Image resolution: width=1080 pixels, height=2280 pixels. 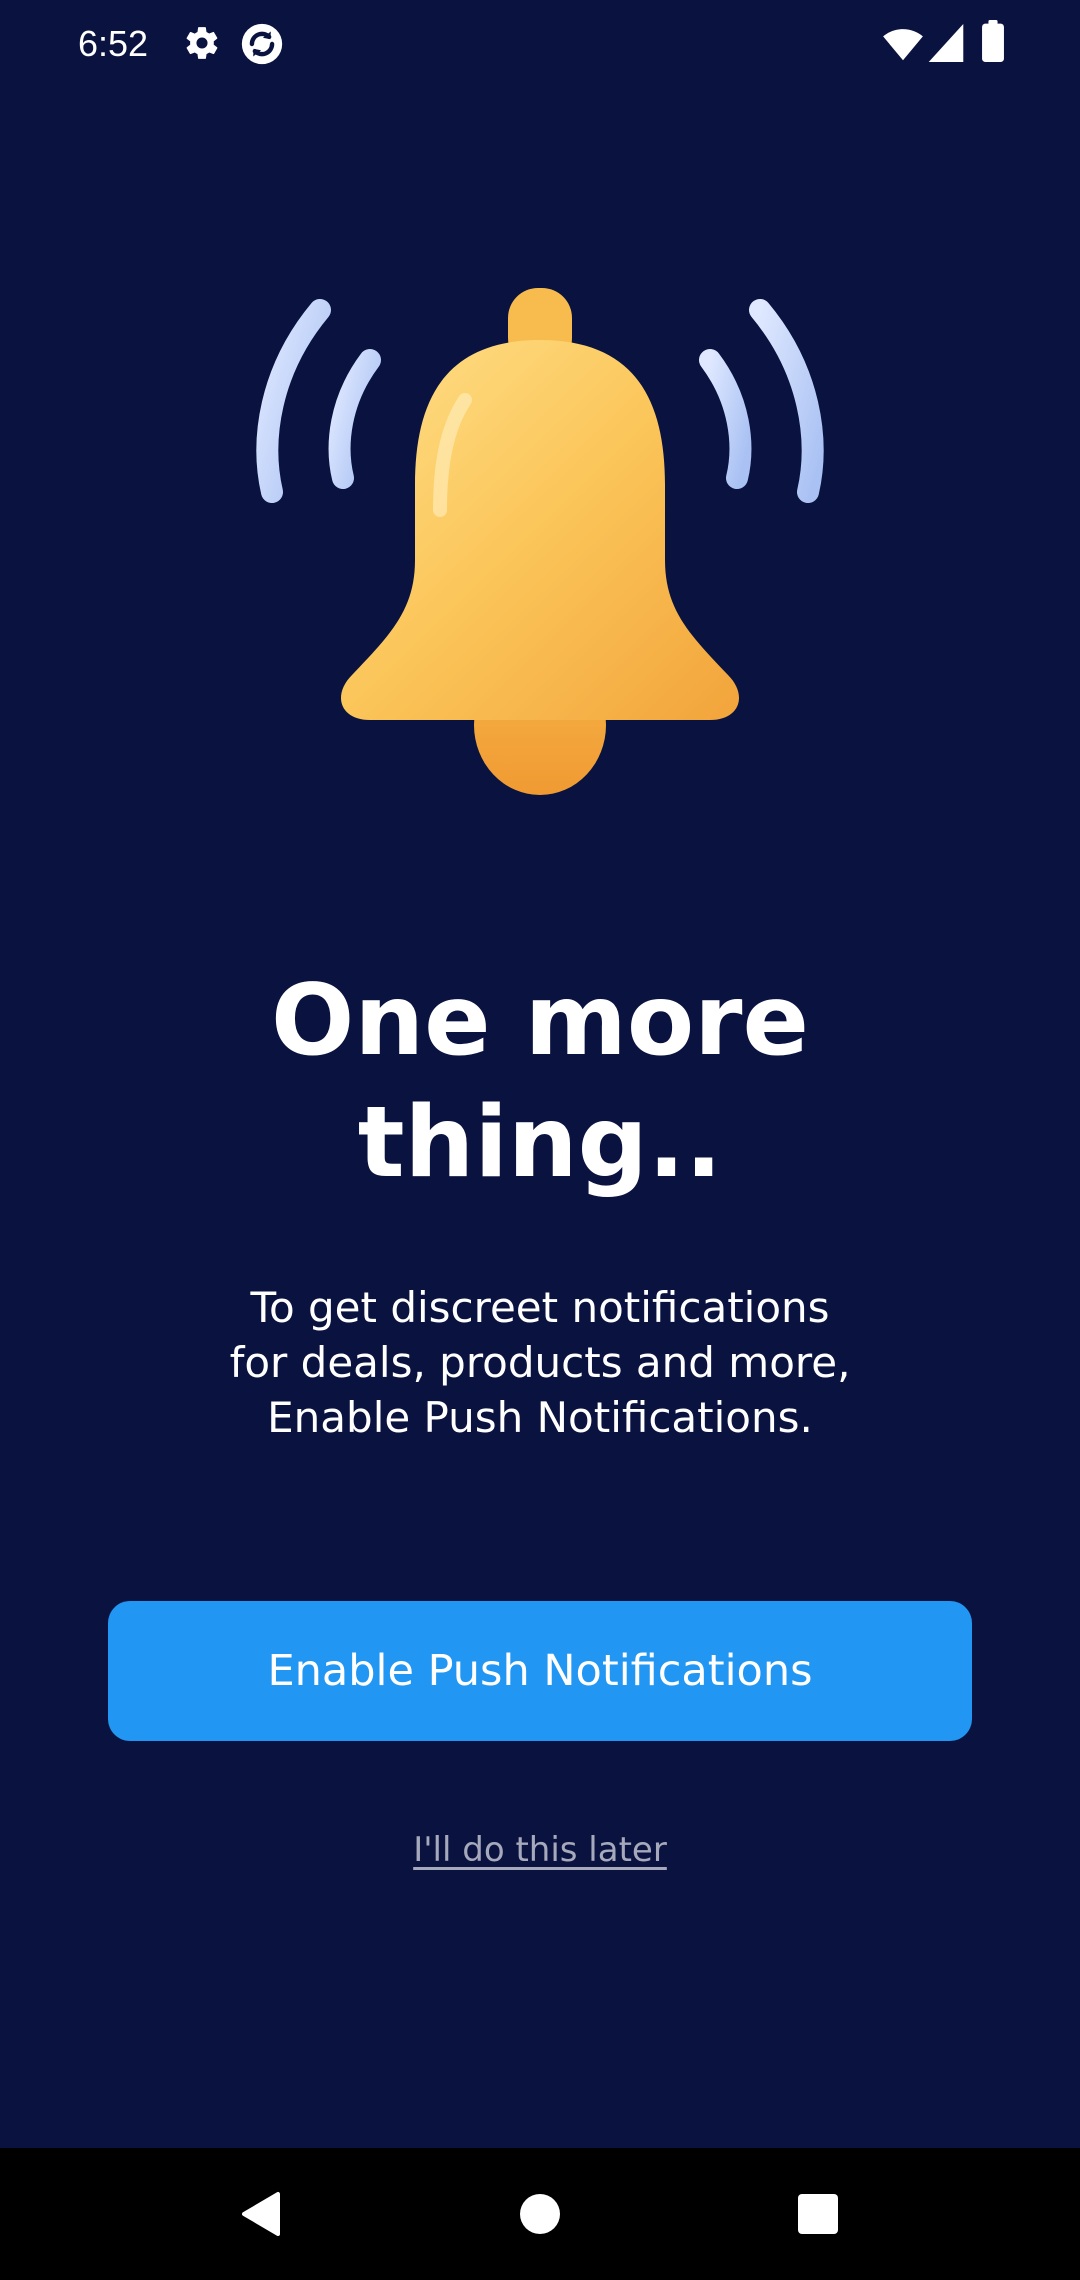 What do you see at coordinates (903, 45) in the screenshot?
I see `wifi-icon` at bounding box center [903, 45].